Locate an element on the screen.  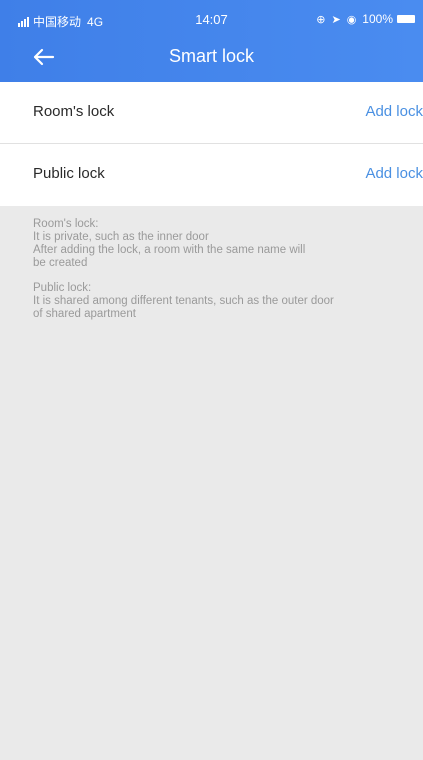
nav-bar: Smart lock is located at coordinates (211, 58).